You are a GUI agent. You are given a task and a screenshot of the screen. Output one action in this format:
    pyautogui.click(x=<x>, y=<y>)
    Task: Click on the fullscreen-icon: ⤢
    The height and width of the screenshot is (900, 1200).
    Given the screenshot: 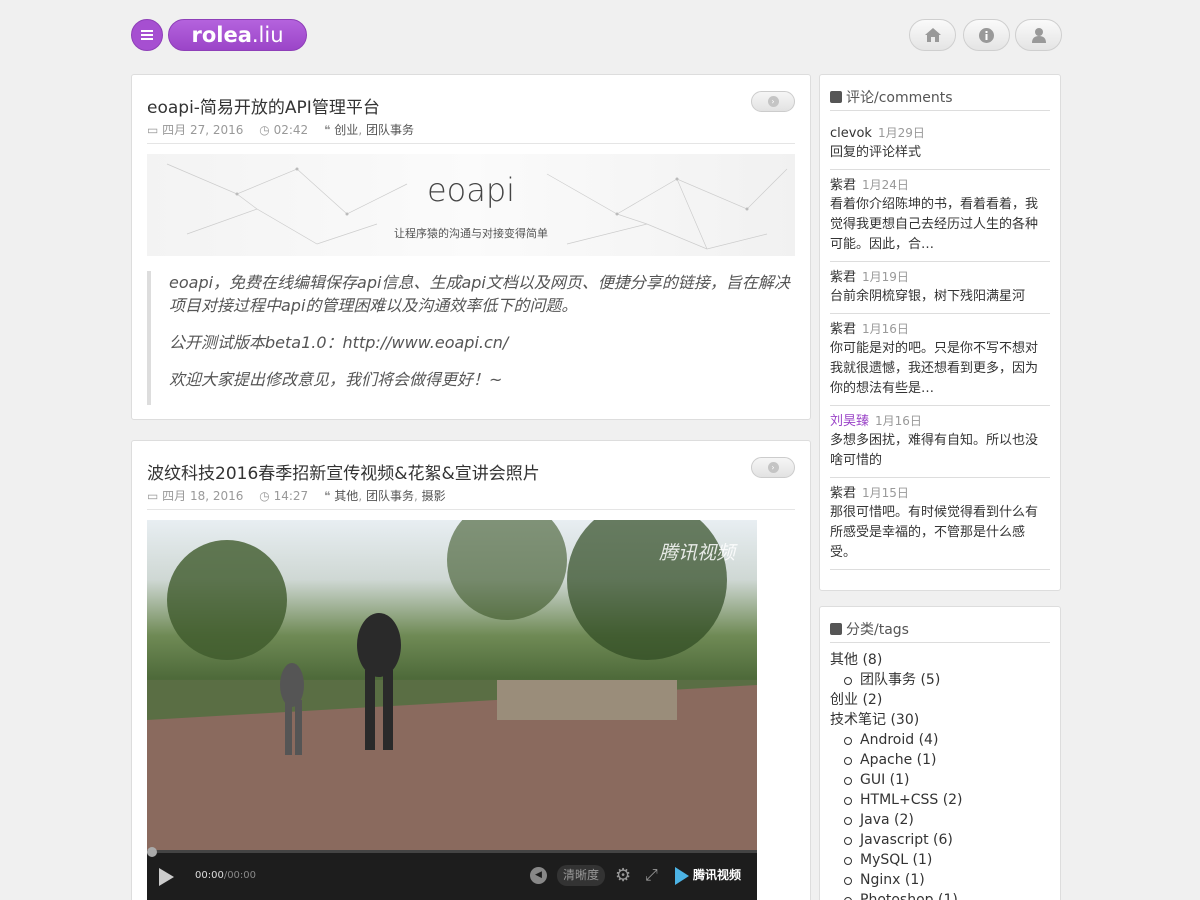 What is the action you would take?
    pyautogui.click(x=651, y=875)
    